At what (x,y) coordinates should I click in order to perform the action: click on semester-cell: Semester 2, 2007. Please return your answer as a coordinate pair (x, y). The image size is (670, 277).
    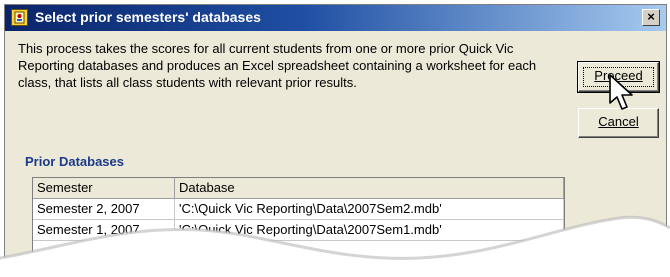
    Looking at the image, I should click on (104, 209).